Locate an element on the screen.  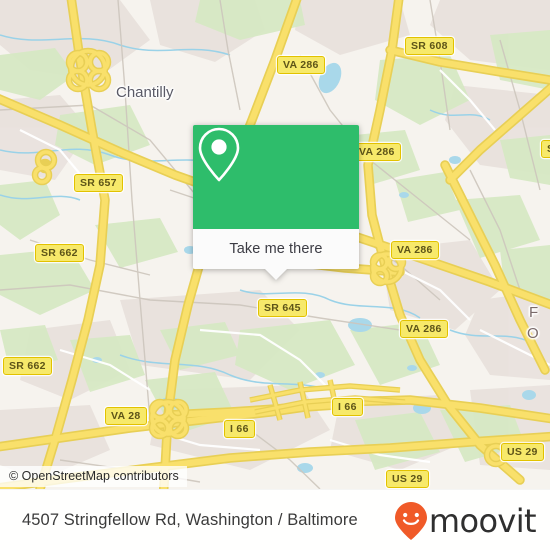
moovit-brand: moovit is located at coordinates (465, 521).